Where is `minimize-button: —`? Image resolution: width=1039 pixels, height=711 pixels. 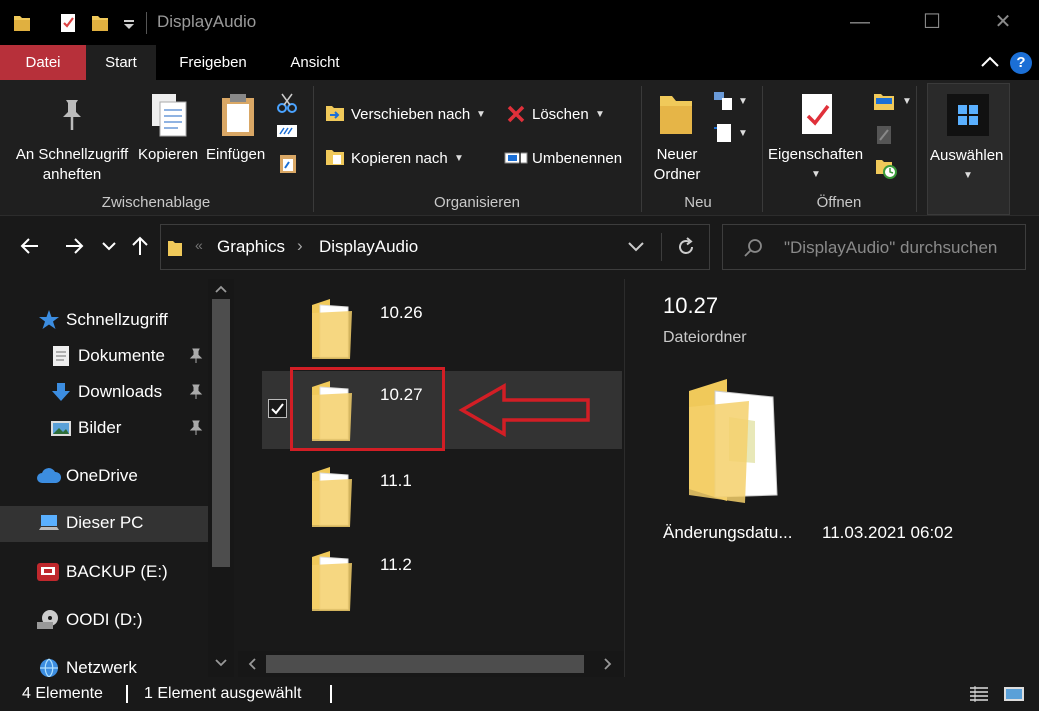
minimize-button: — is located at coordinates (860, 22).